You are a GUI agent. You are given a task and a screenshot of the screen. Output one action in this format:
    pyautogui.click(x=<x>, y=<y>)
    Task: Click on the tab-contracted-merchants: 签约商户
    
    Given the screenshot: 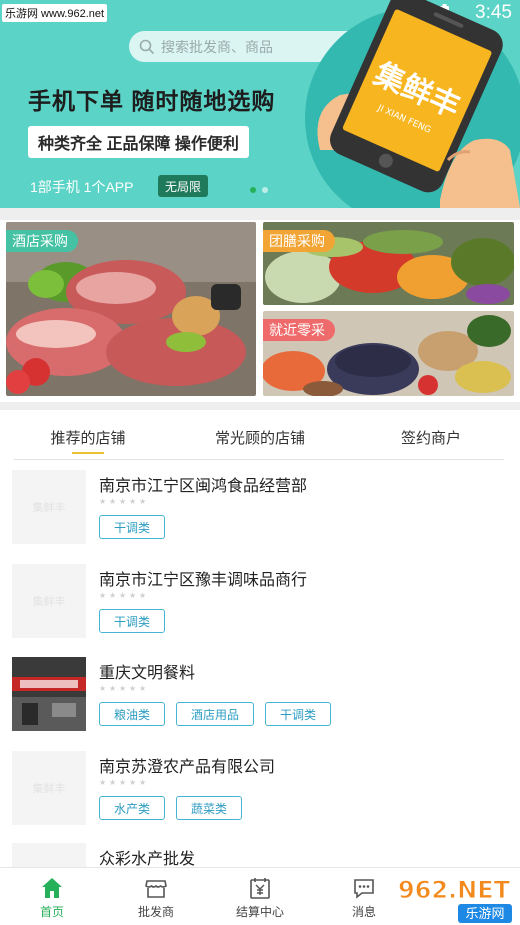 What is the action you would take?
    pyautogui.click(x=431, y=437)
    